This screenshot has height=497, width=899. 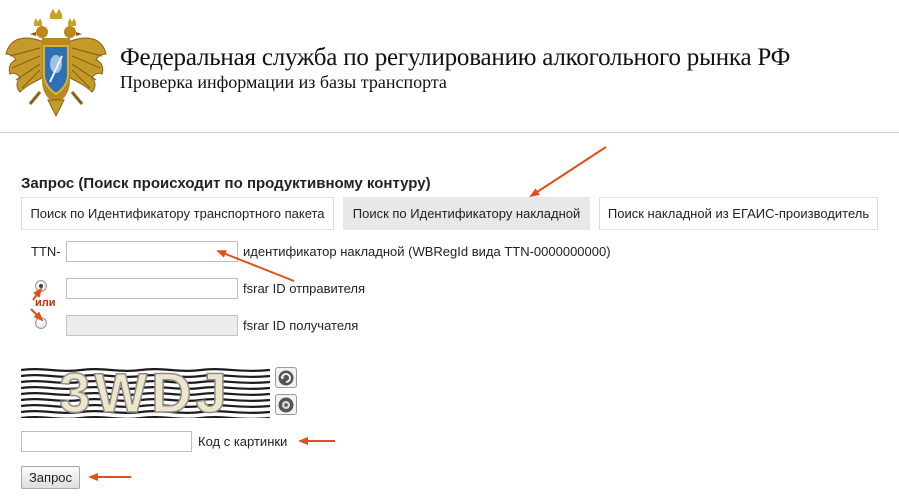 What do you see at coordinates (45, 303) in the screenshot?
I see `or-label: или` at bounding box center [45, 303].